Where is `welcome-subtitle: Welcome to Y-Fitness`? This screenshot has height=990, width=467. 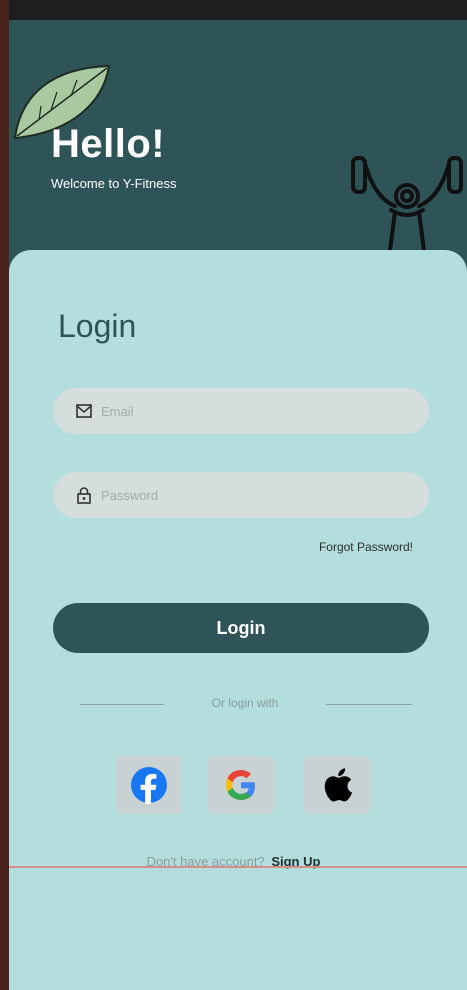 welcome-subtitle: Welcome to Y-Fitness is located at coordinates (114, 183).